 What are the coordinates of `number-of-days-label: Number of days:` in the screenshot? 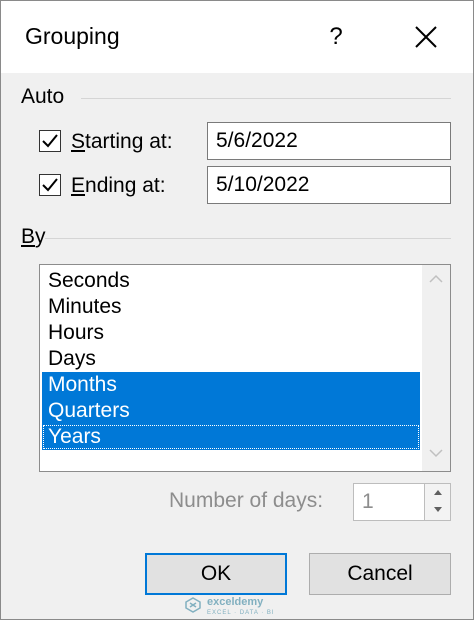 It's located at (246, 500).